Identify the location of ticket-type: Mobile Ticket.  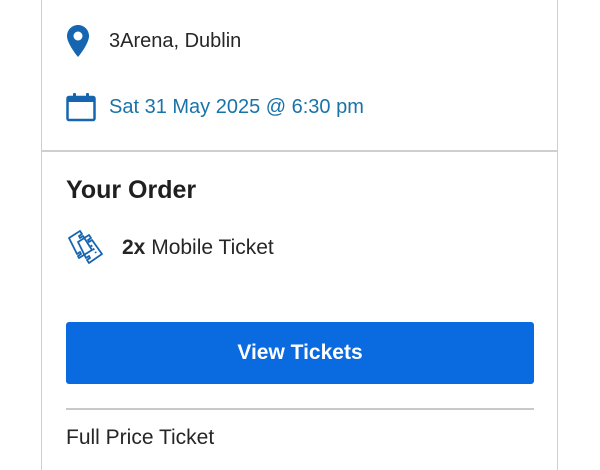
(212, 247).